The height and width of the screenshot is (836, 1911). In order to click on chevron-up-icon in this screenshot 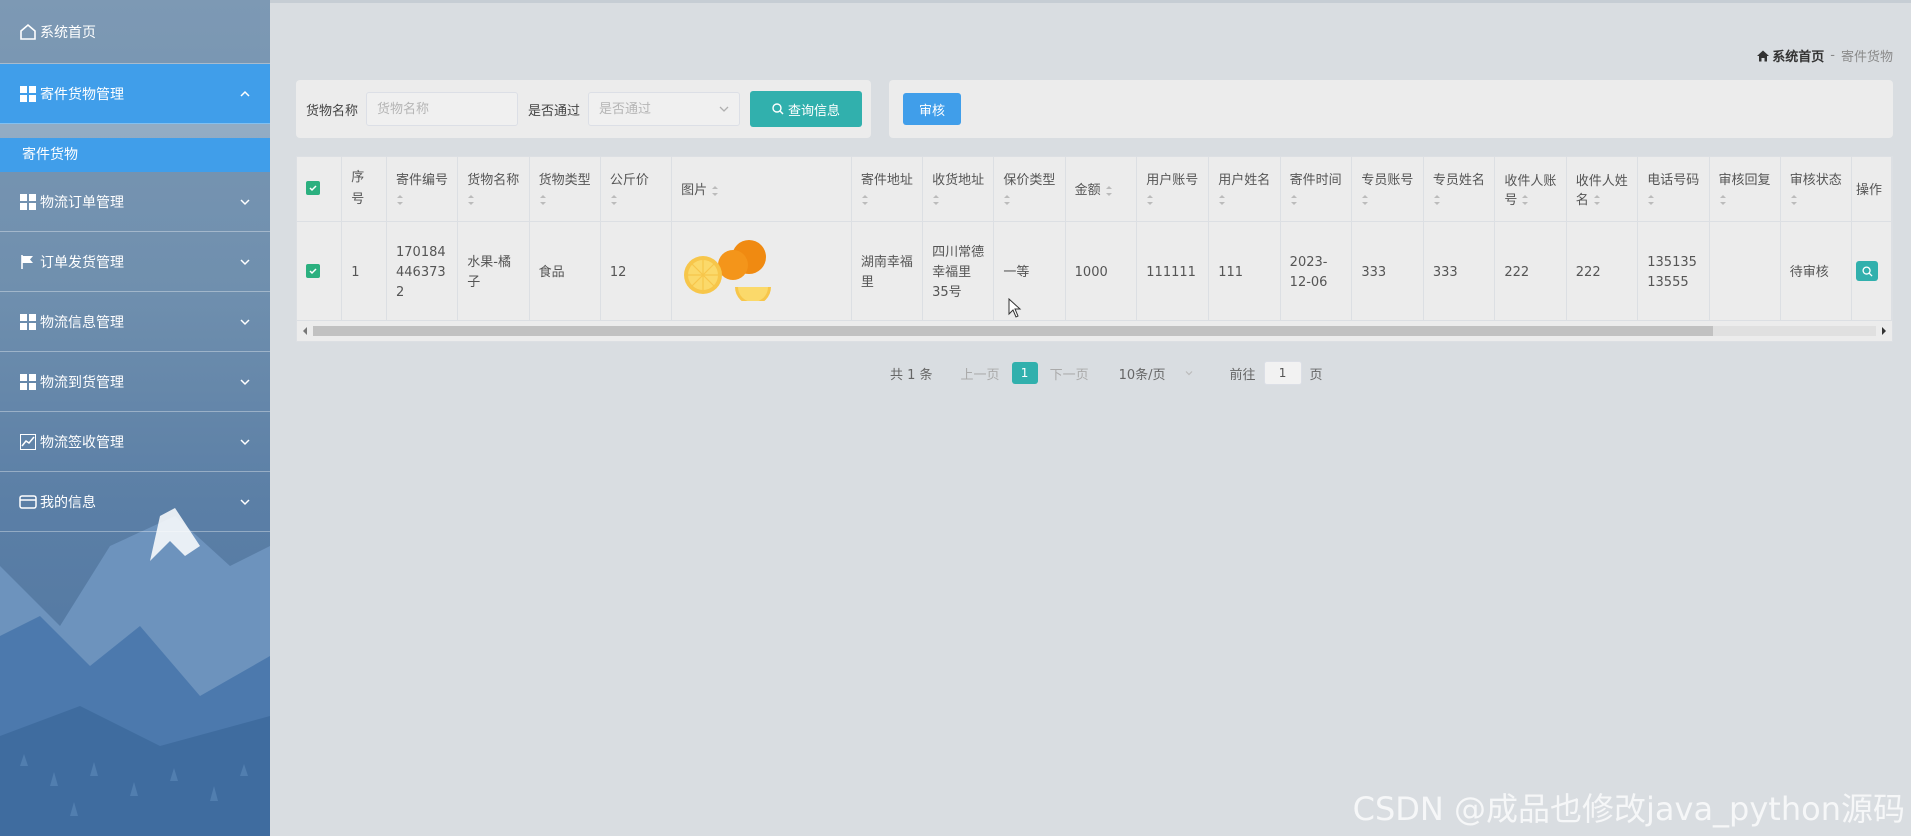, I will do `click(245, 93)`.